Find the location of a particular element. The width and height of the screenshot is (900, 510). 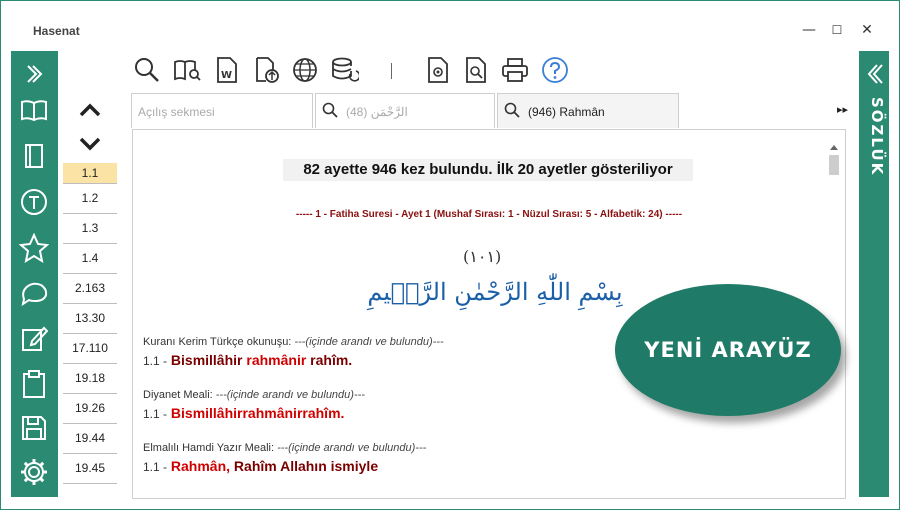

next-verse-arrow-icon is located at coordinates (90, 144).